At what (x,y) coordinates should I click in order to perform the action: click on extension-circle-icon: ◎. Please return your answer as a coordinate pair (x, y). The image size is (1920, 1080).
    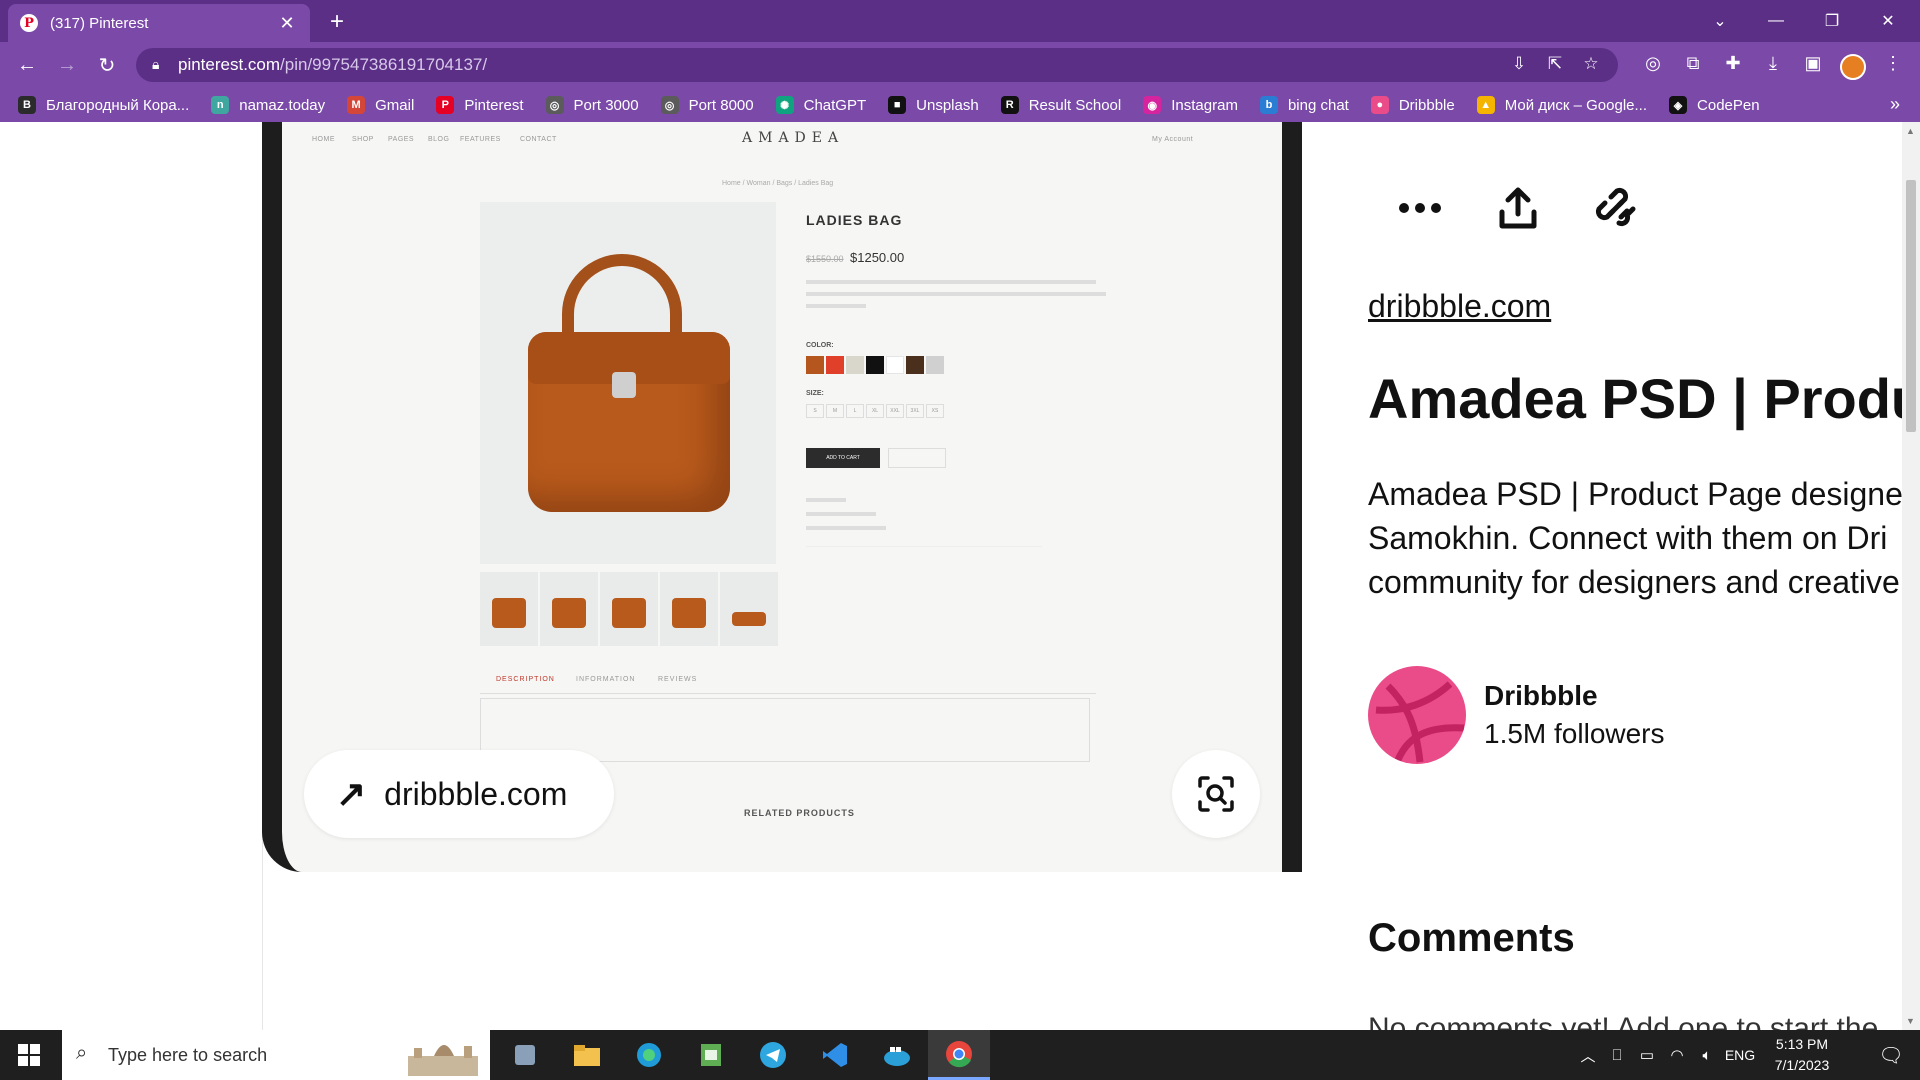
    Looking at the image, I should click on (1653, 63).